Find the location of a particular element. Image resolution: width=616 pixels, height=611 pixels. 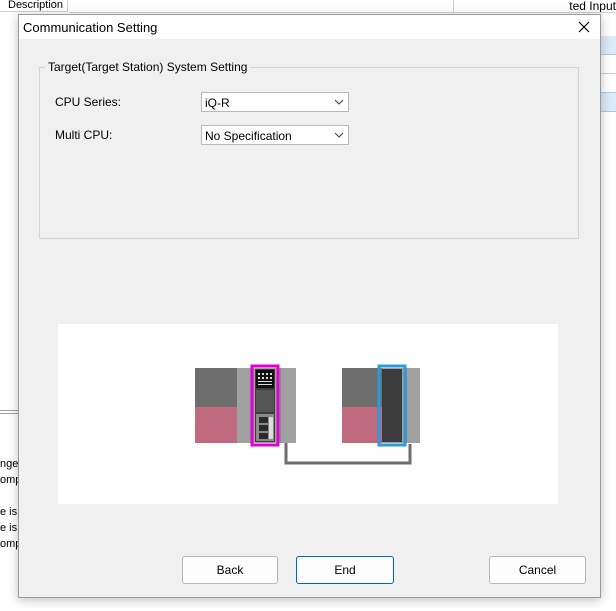

configuration-diagram-image is located at coordinates (307, 414).